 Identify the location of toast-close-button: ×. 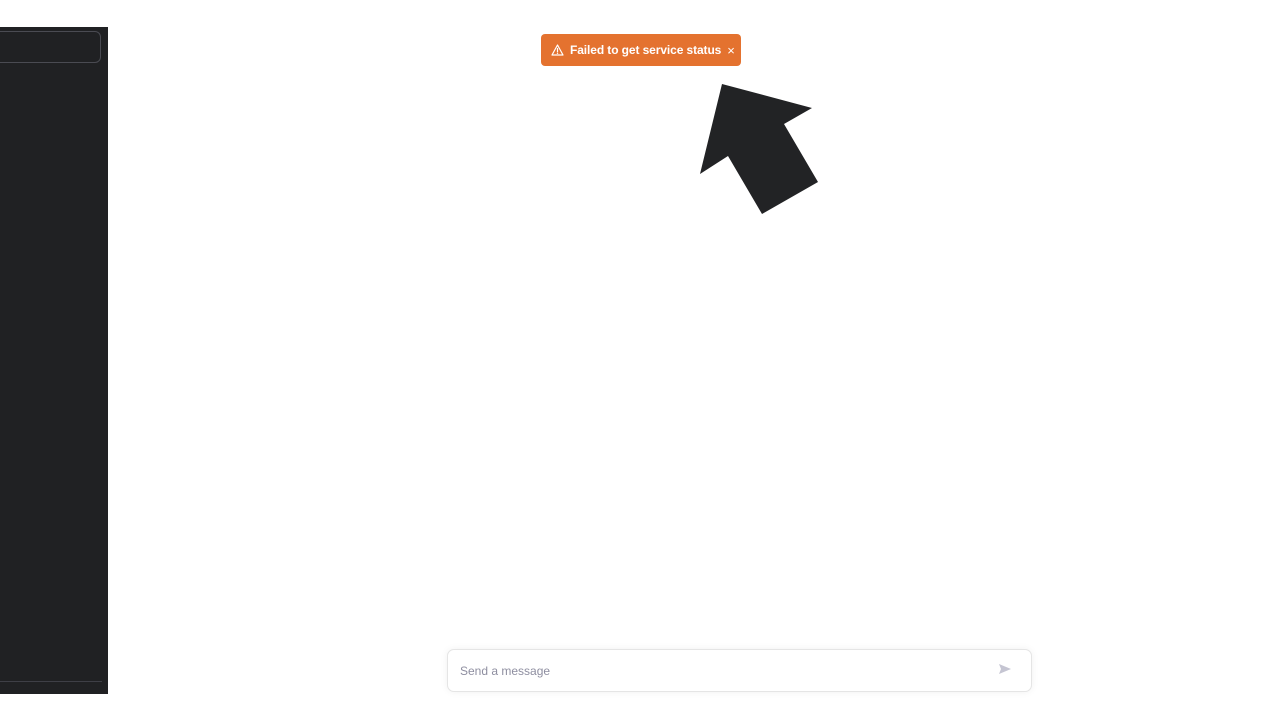
(731, 50).